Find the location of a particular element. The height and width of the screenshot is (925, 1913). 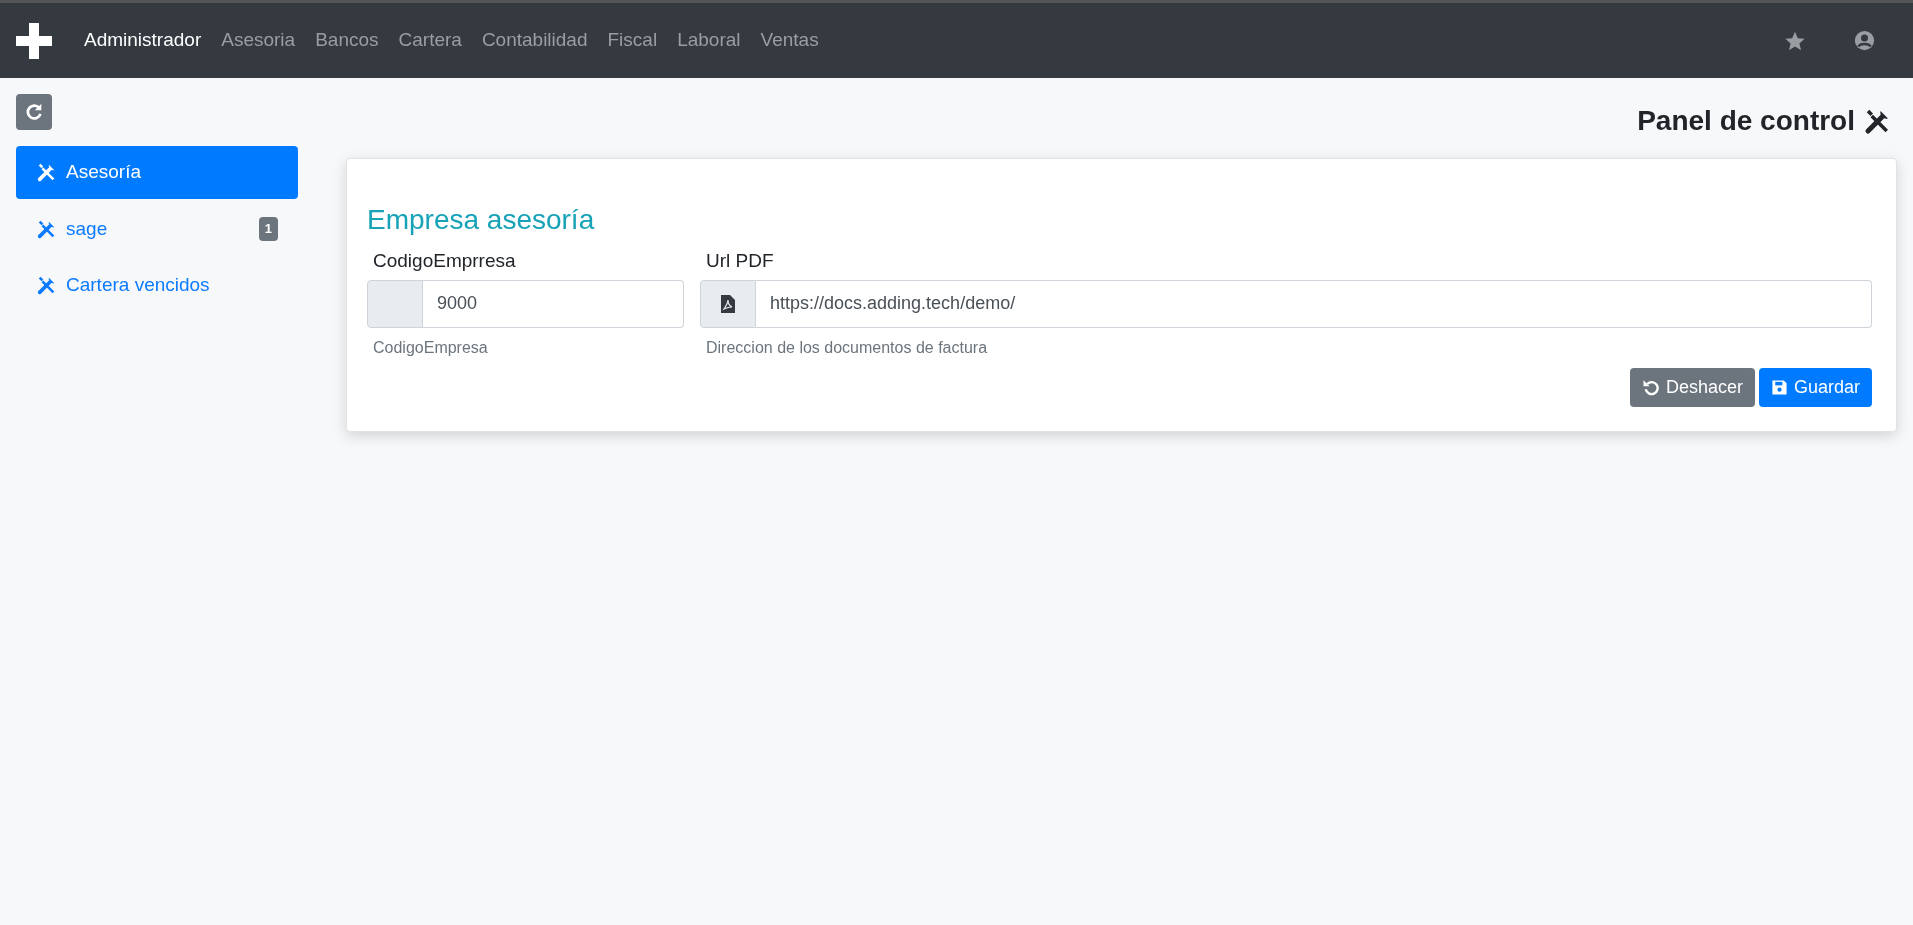

undo-icon is located at coordinates (1650, 387).